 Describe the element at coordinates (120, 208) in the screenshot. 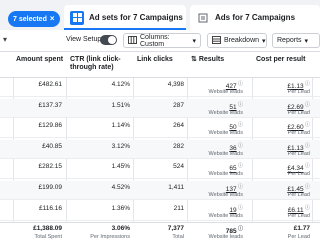

I see `ctr-cell: 1.36%` at that location.